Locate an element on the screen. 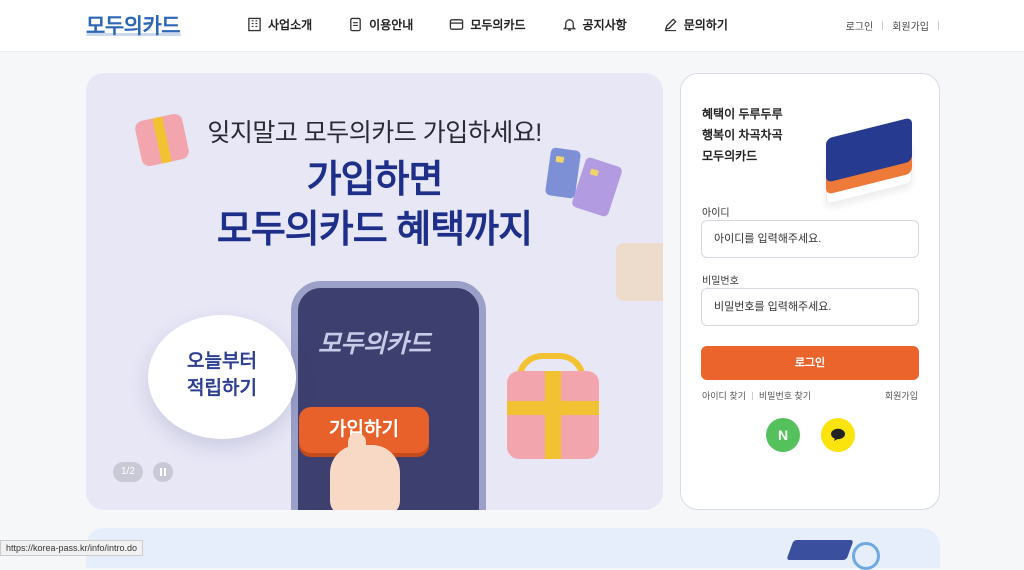 Image resolution: width=1024 pixels, height=570 pixels. phone-logo: 모두의카드 is located at coordinates (374, 344).